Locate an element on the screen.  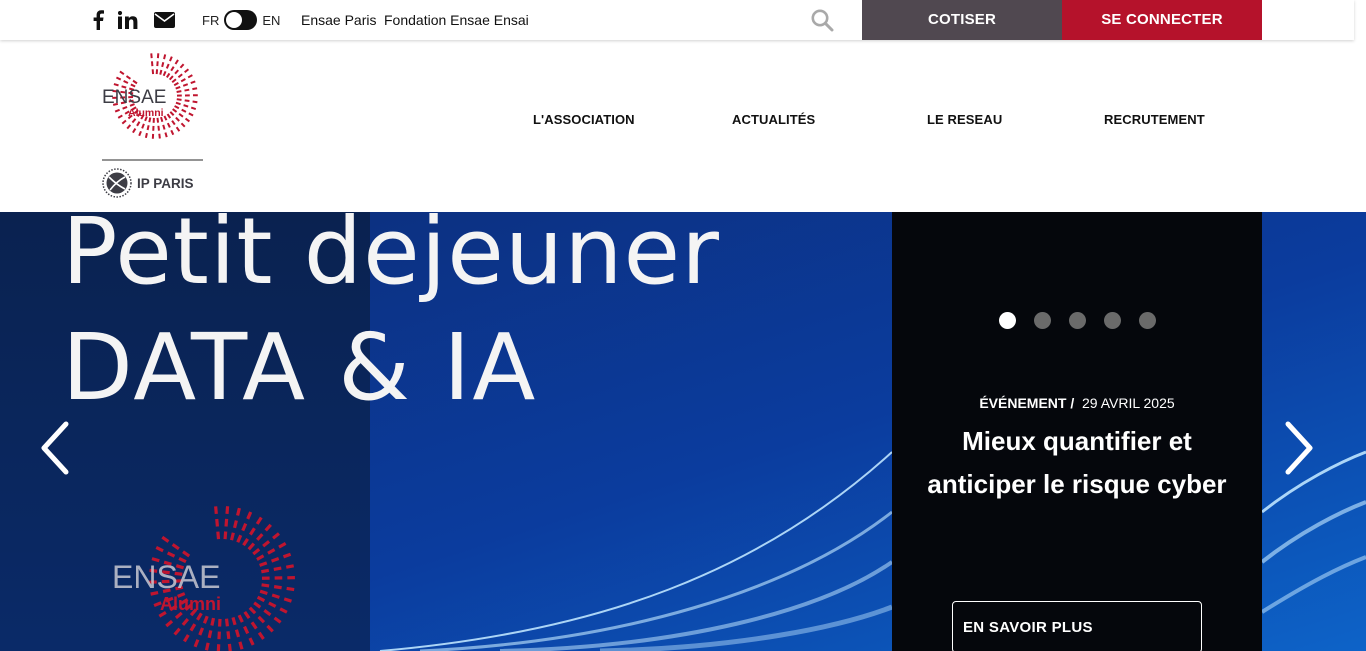
facebook-icon is located at coordinates (98, 20).